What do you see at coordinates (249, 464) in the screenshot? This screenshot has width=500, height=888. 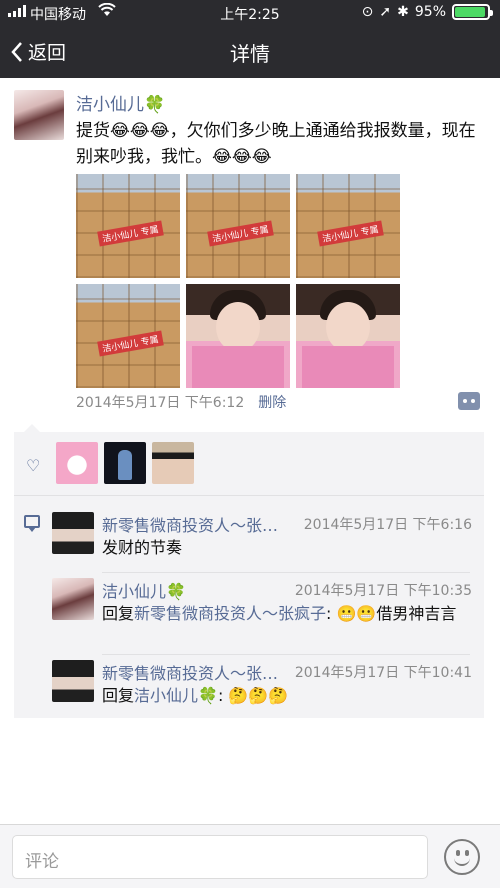 I see `likes-row: ♡` at bounding box center [249, 464].